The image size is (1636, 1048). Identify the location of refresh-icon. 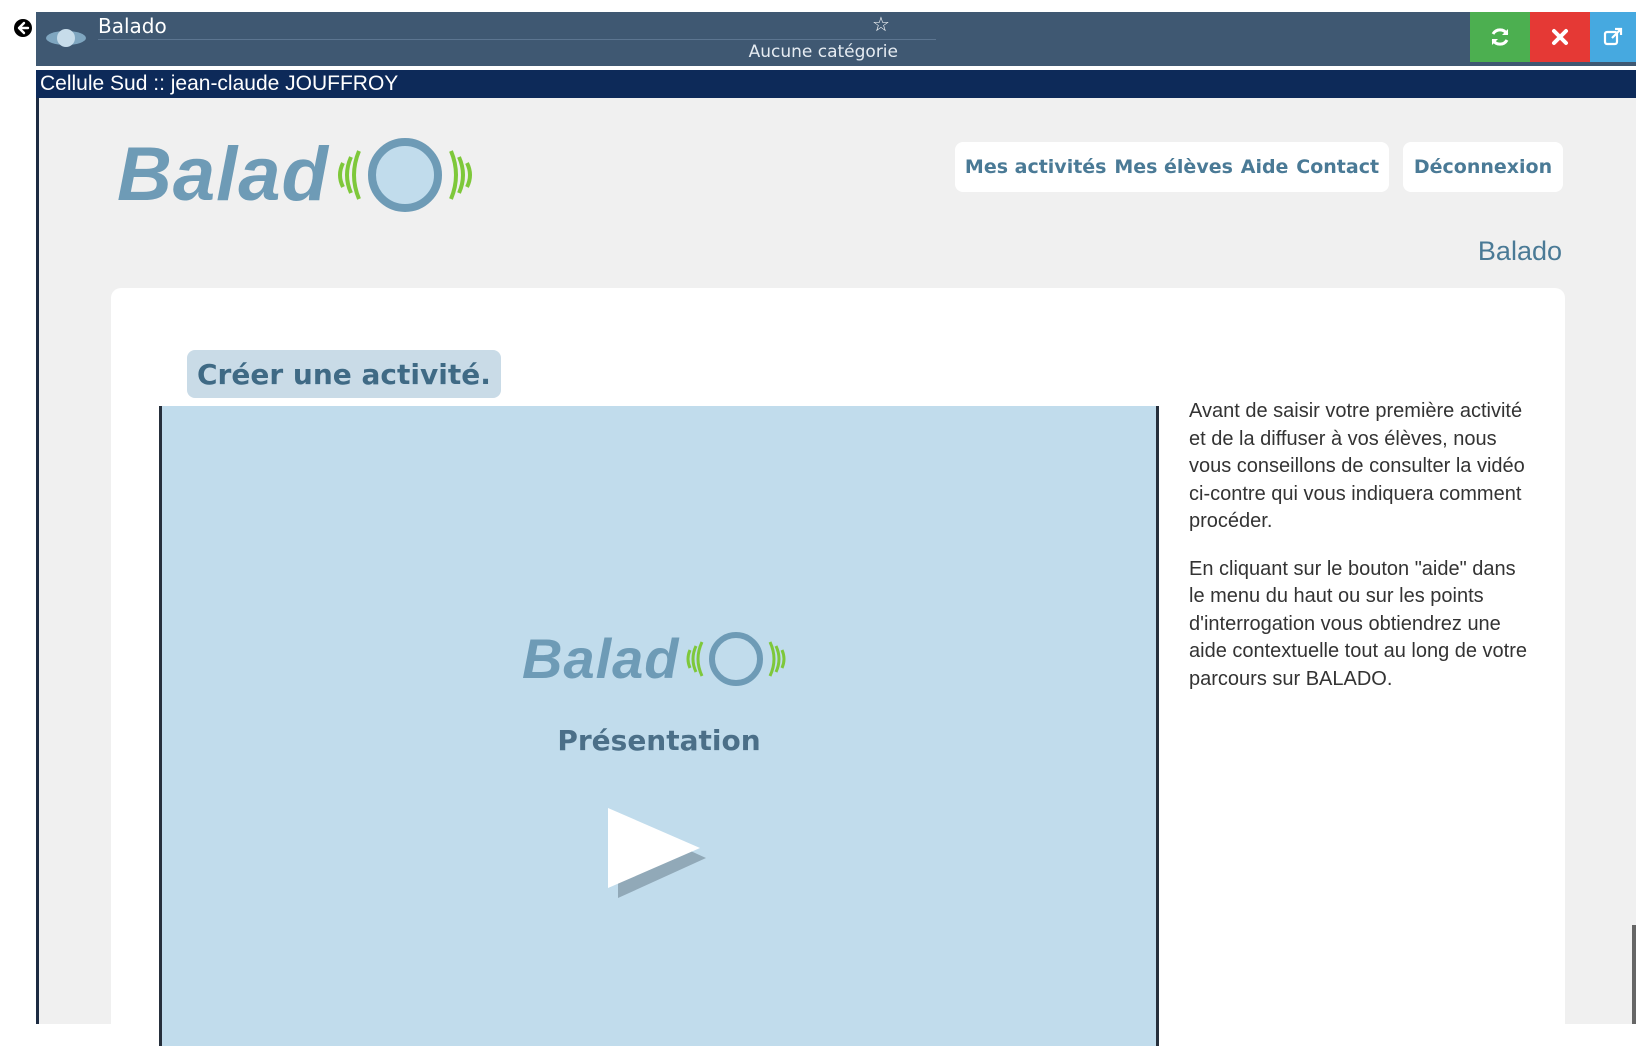
(1500, 37).